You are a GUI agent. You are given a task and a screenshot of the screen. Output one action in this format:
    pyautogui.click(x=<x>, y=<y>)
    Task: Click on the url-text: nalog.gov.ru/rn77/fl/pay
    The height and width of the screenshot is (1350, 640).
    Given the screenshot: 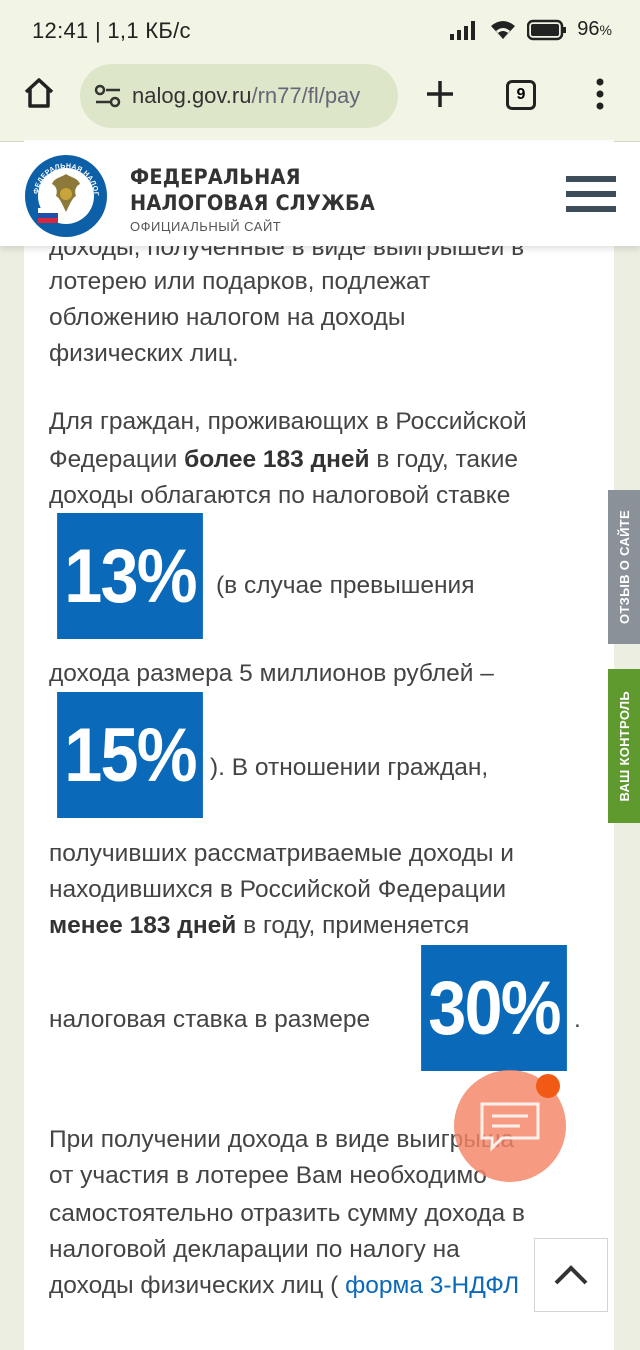 What is the action you would take?
    pyautogui.click(x=246, y=96)
    